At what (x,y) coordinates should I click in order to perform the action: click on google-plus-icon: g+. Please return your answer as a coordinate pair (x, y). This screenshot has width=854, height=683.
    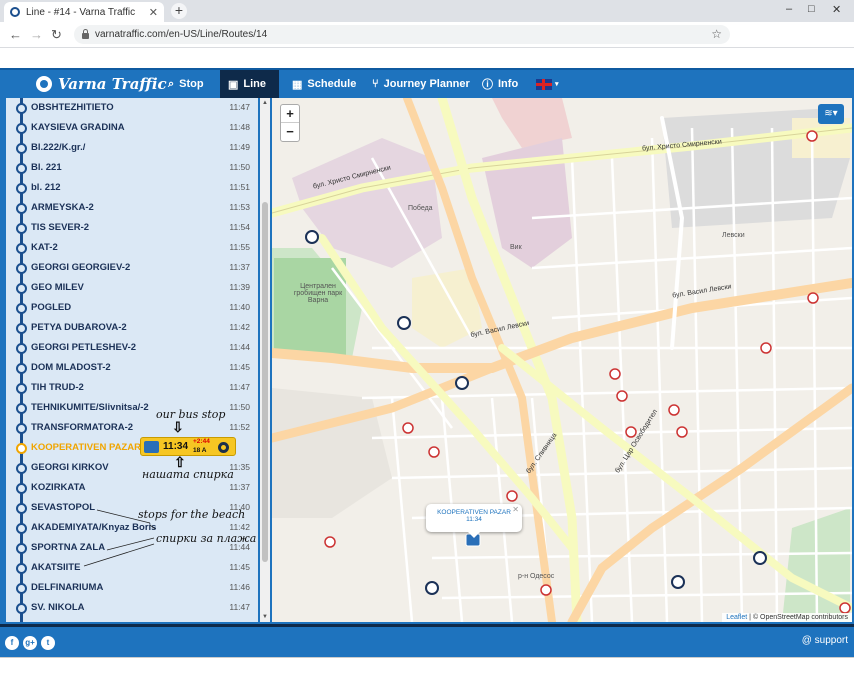
    Looking at the image, I should click on (30, 643).